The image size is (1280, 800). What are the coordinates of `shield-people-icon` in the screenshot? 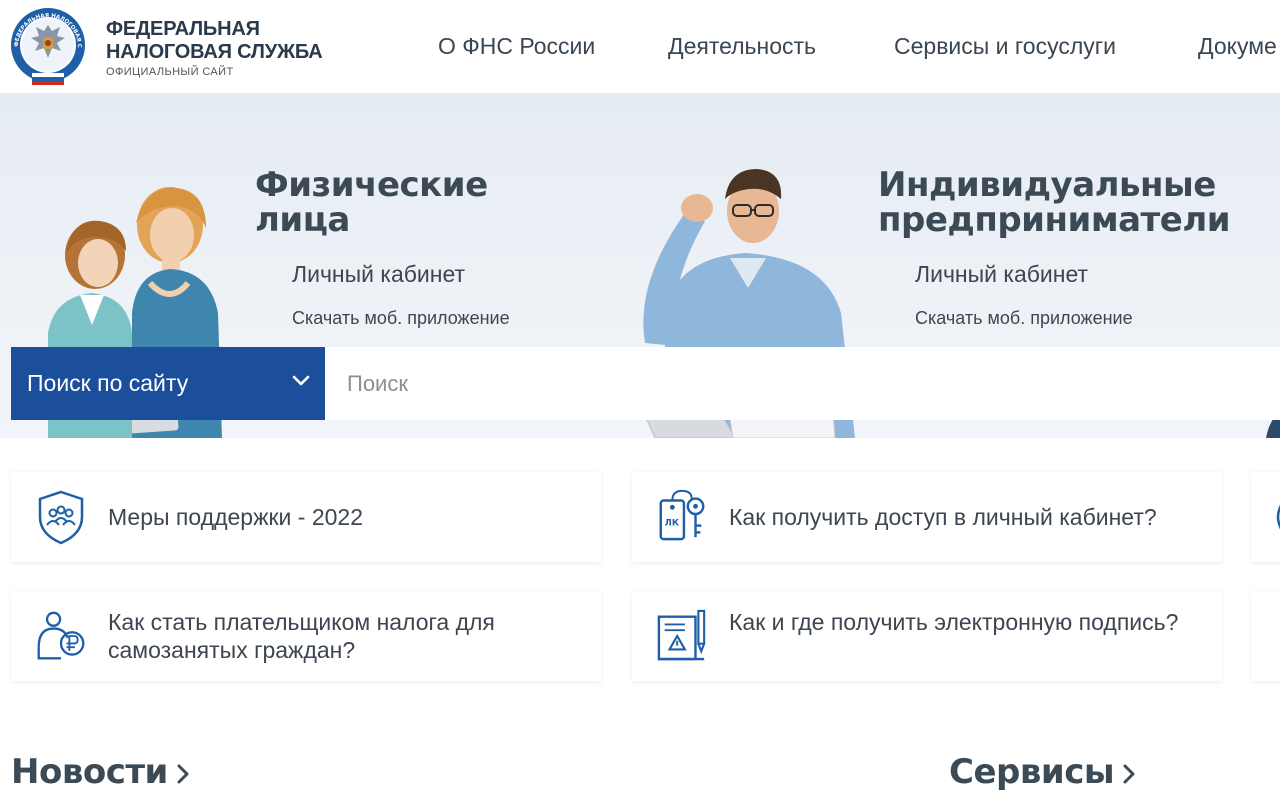 It's located at (61, 517).